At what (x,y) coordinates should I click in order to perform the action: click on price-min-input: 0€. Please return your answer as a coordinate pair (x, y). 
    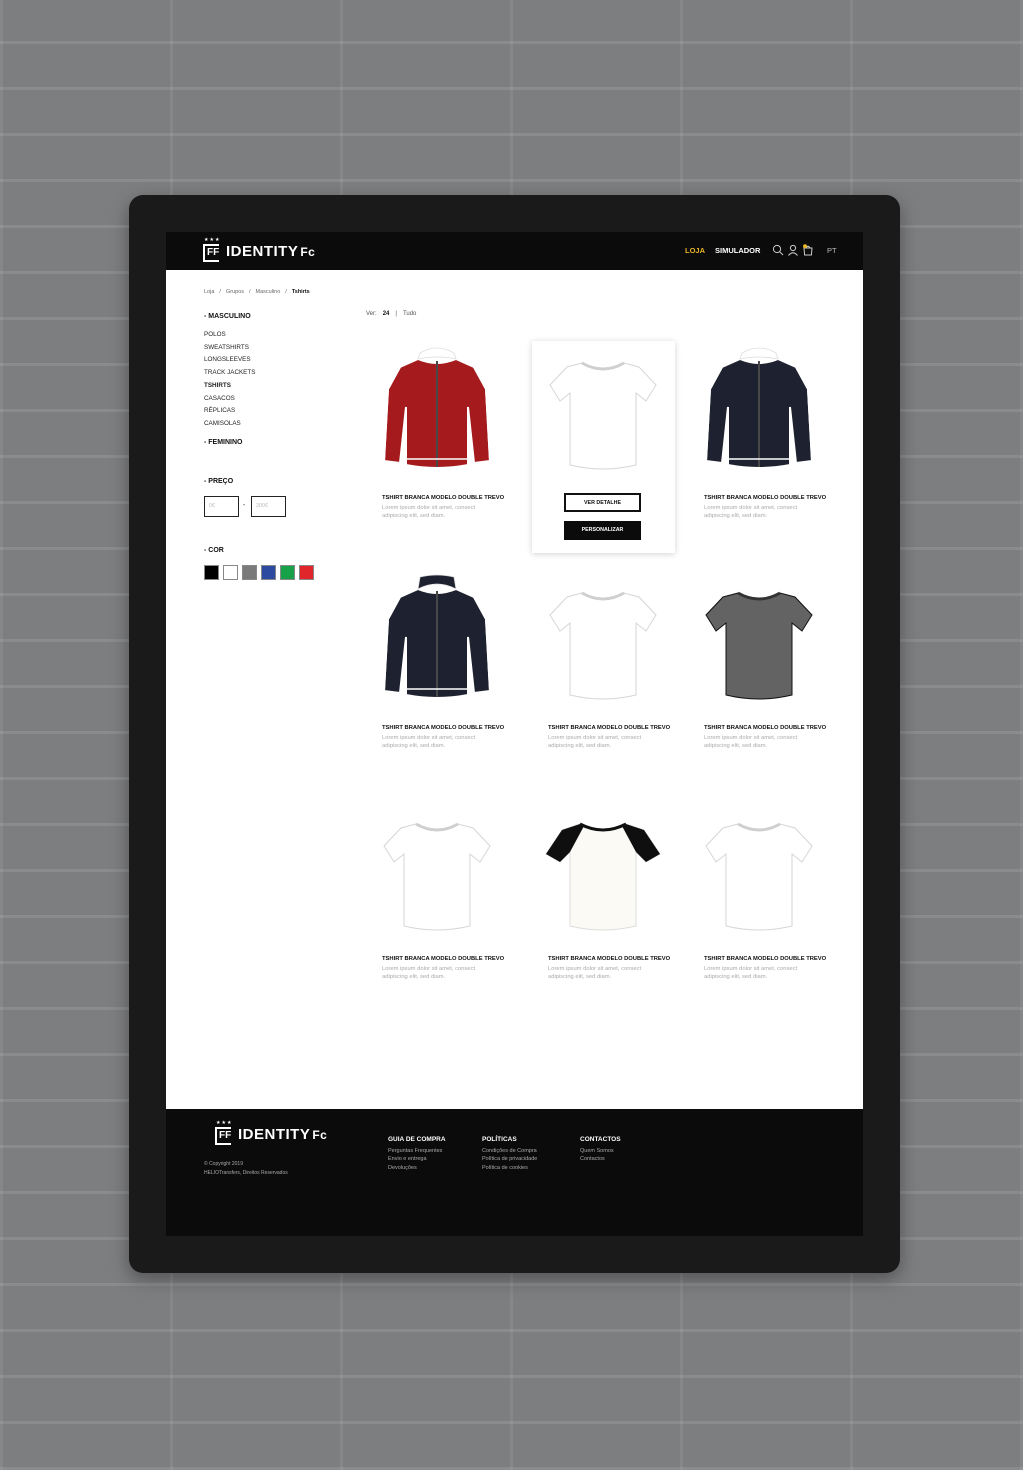
    Looking at the image, I should click on (221, 506).